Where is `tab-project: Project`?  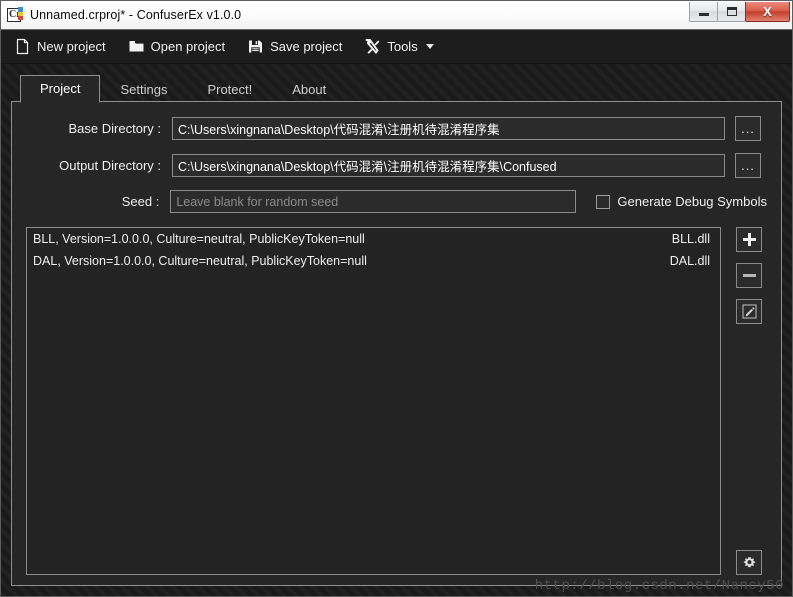
tab-project: Project is located at coordinates (60, 89).